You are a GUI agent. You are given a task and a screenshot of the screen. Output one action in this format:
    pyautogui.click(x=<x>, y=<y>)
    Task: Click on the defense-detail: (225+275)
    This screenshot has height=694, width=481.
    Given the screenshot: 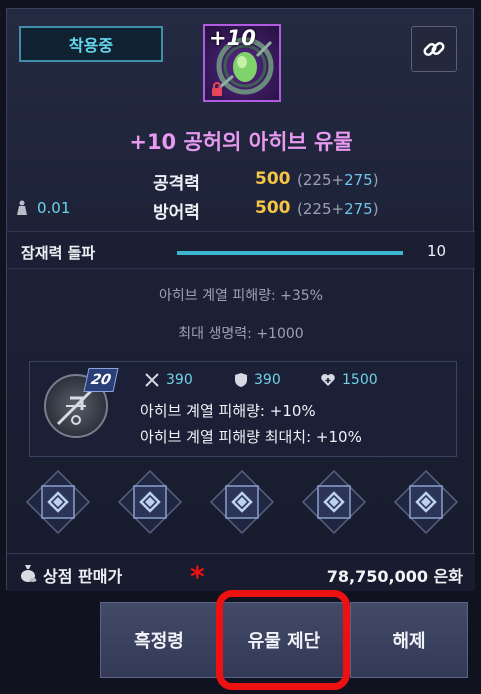 What is the action you would take?
    pyautogui.click(x=338, y=209)
    